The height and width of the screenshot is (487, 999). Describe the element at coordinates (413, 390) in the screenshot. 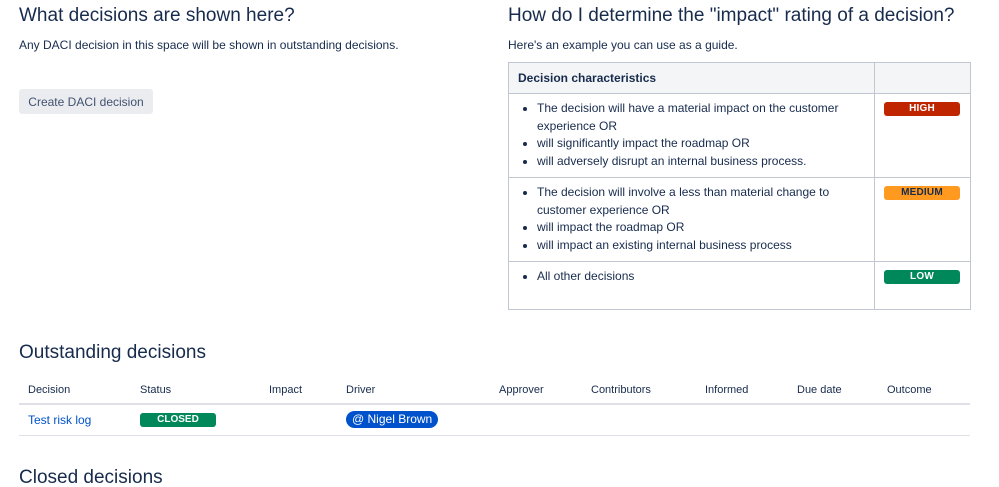

I see `column-header-driver: Driver` at that location.